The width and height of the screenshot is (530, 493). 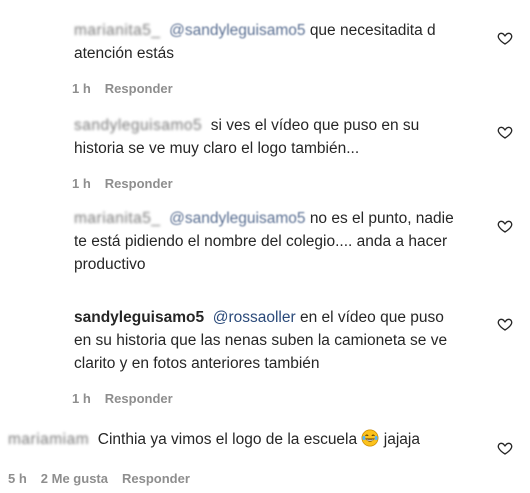 I want to click on comment-text-line: Cinthia ya vimos el logo de la escuela, so click(x=227, y=439).